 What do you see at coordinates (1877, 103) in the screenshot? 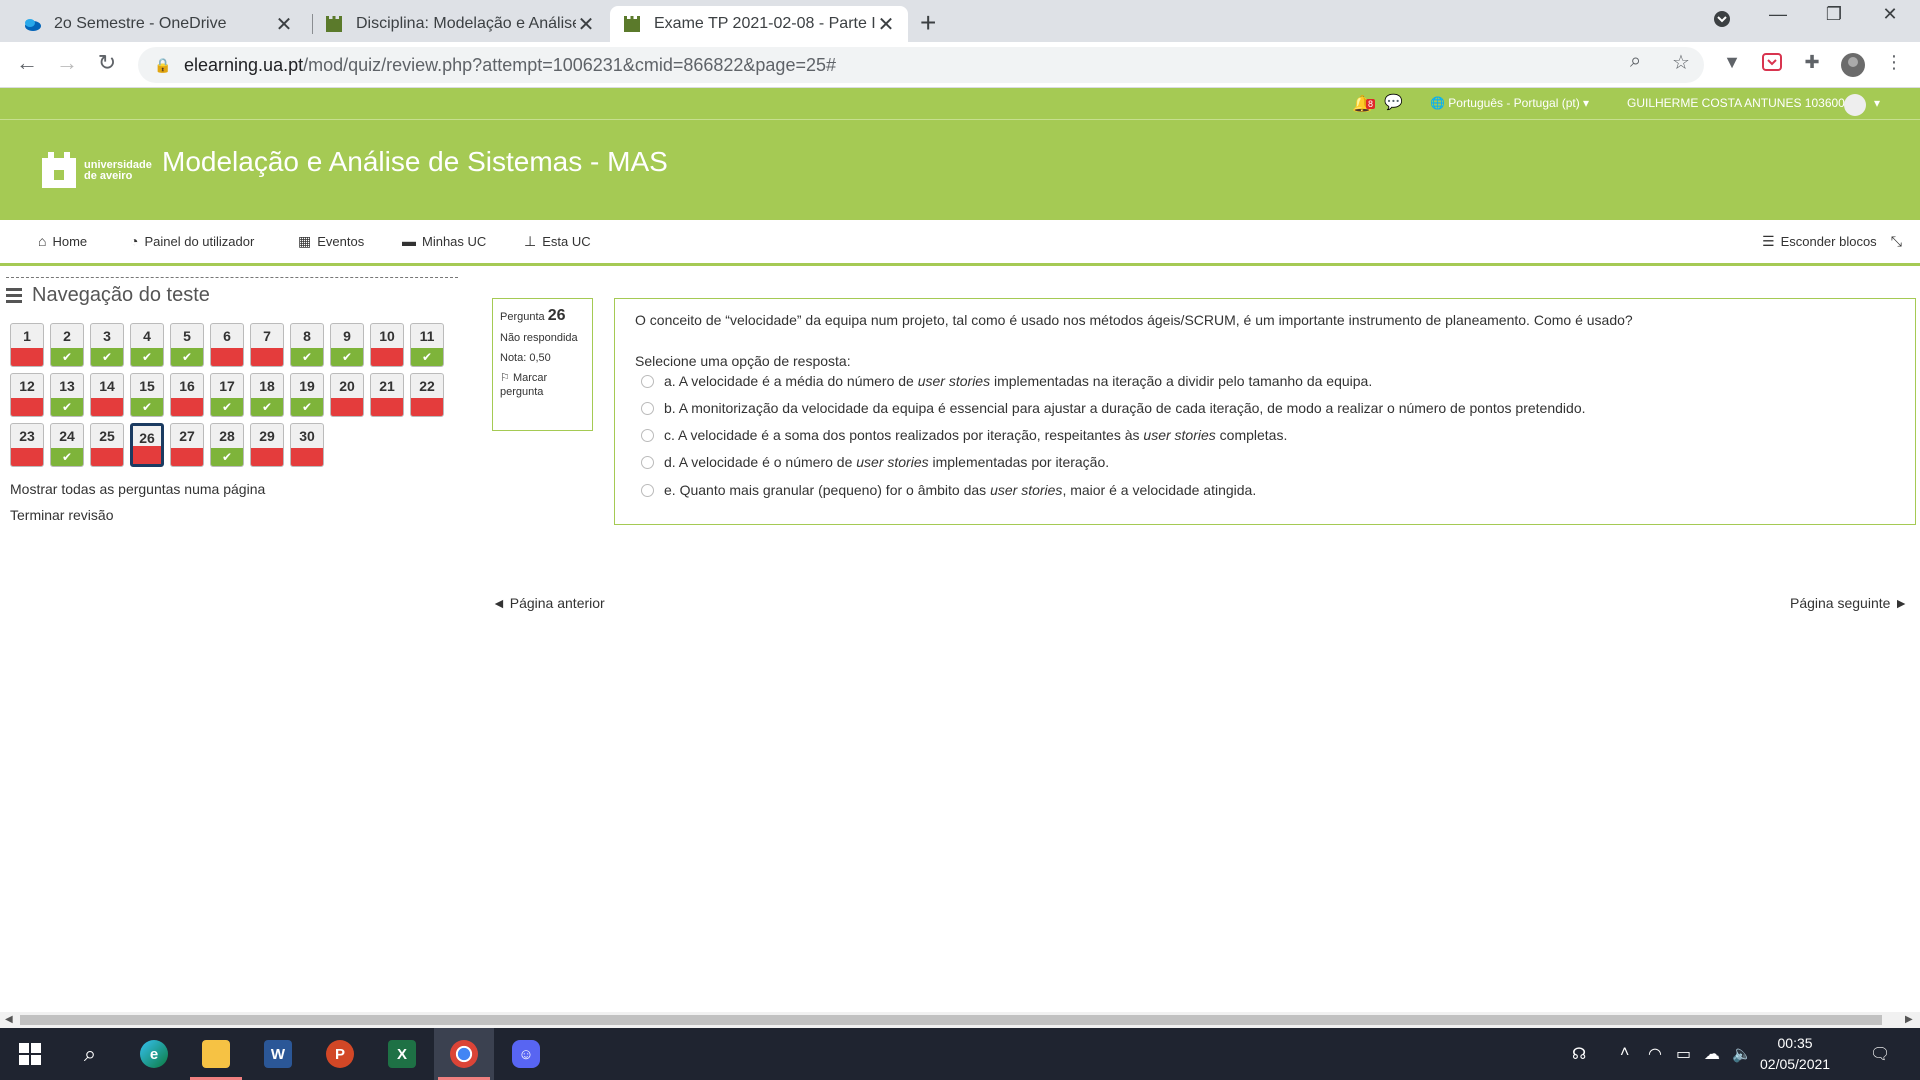
I see `chevron-down-icon: ▾` at bounding box center [1877, 103].